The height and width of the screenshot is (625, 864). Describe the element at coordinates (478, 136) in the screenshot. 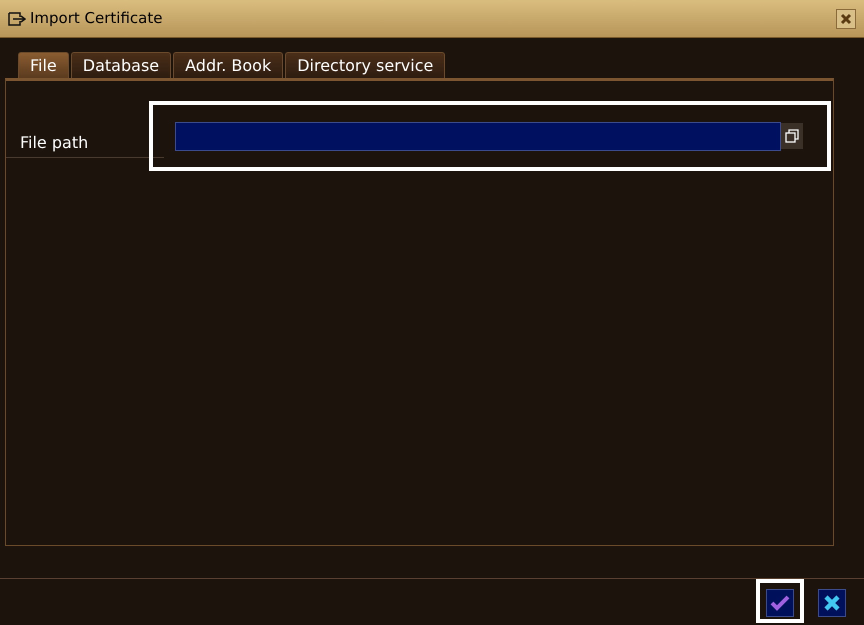

I see `file-path-field` at that location.